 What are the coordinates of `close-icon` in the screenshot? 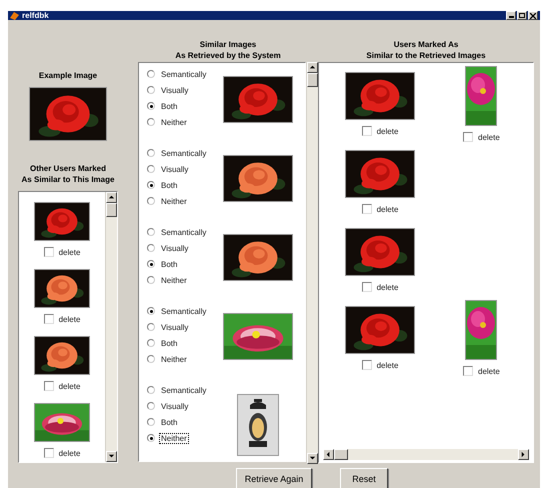 It's located at (533, 15).